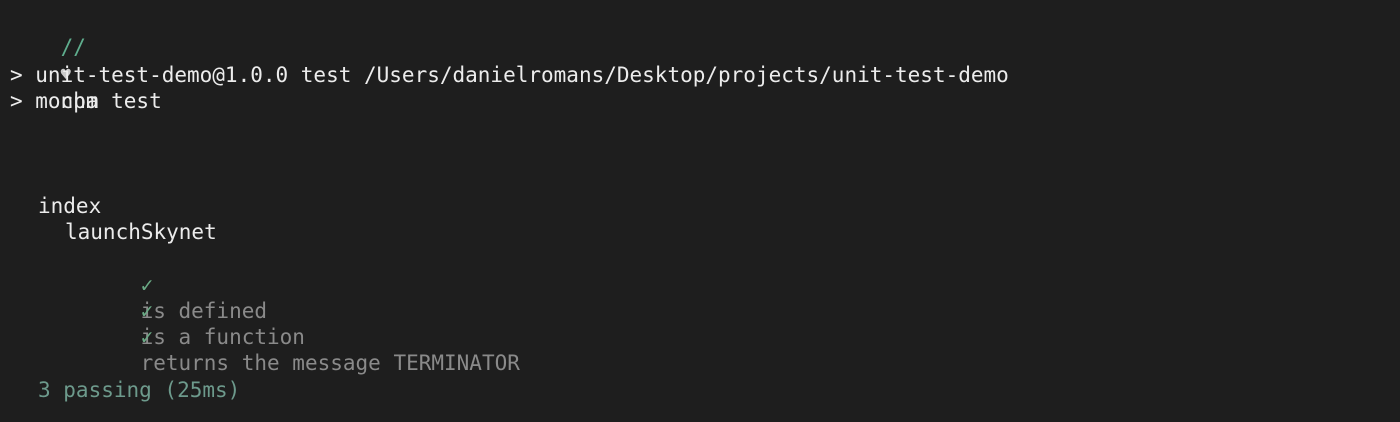  Describe the element at coordinates (178, 284) in the screenshot. I see `test-result-1: ✓ is defined` at that location.